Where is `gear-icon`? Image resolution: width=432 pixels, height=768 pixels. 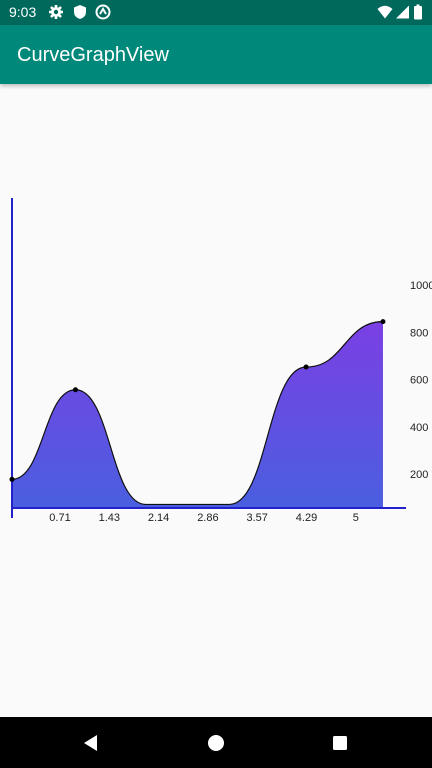 gear-icon is located at coordinates (56, 12).